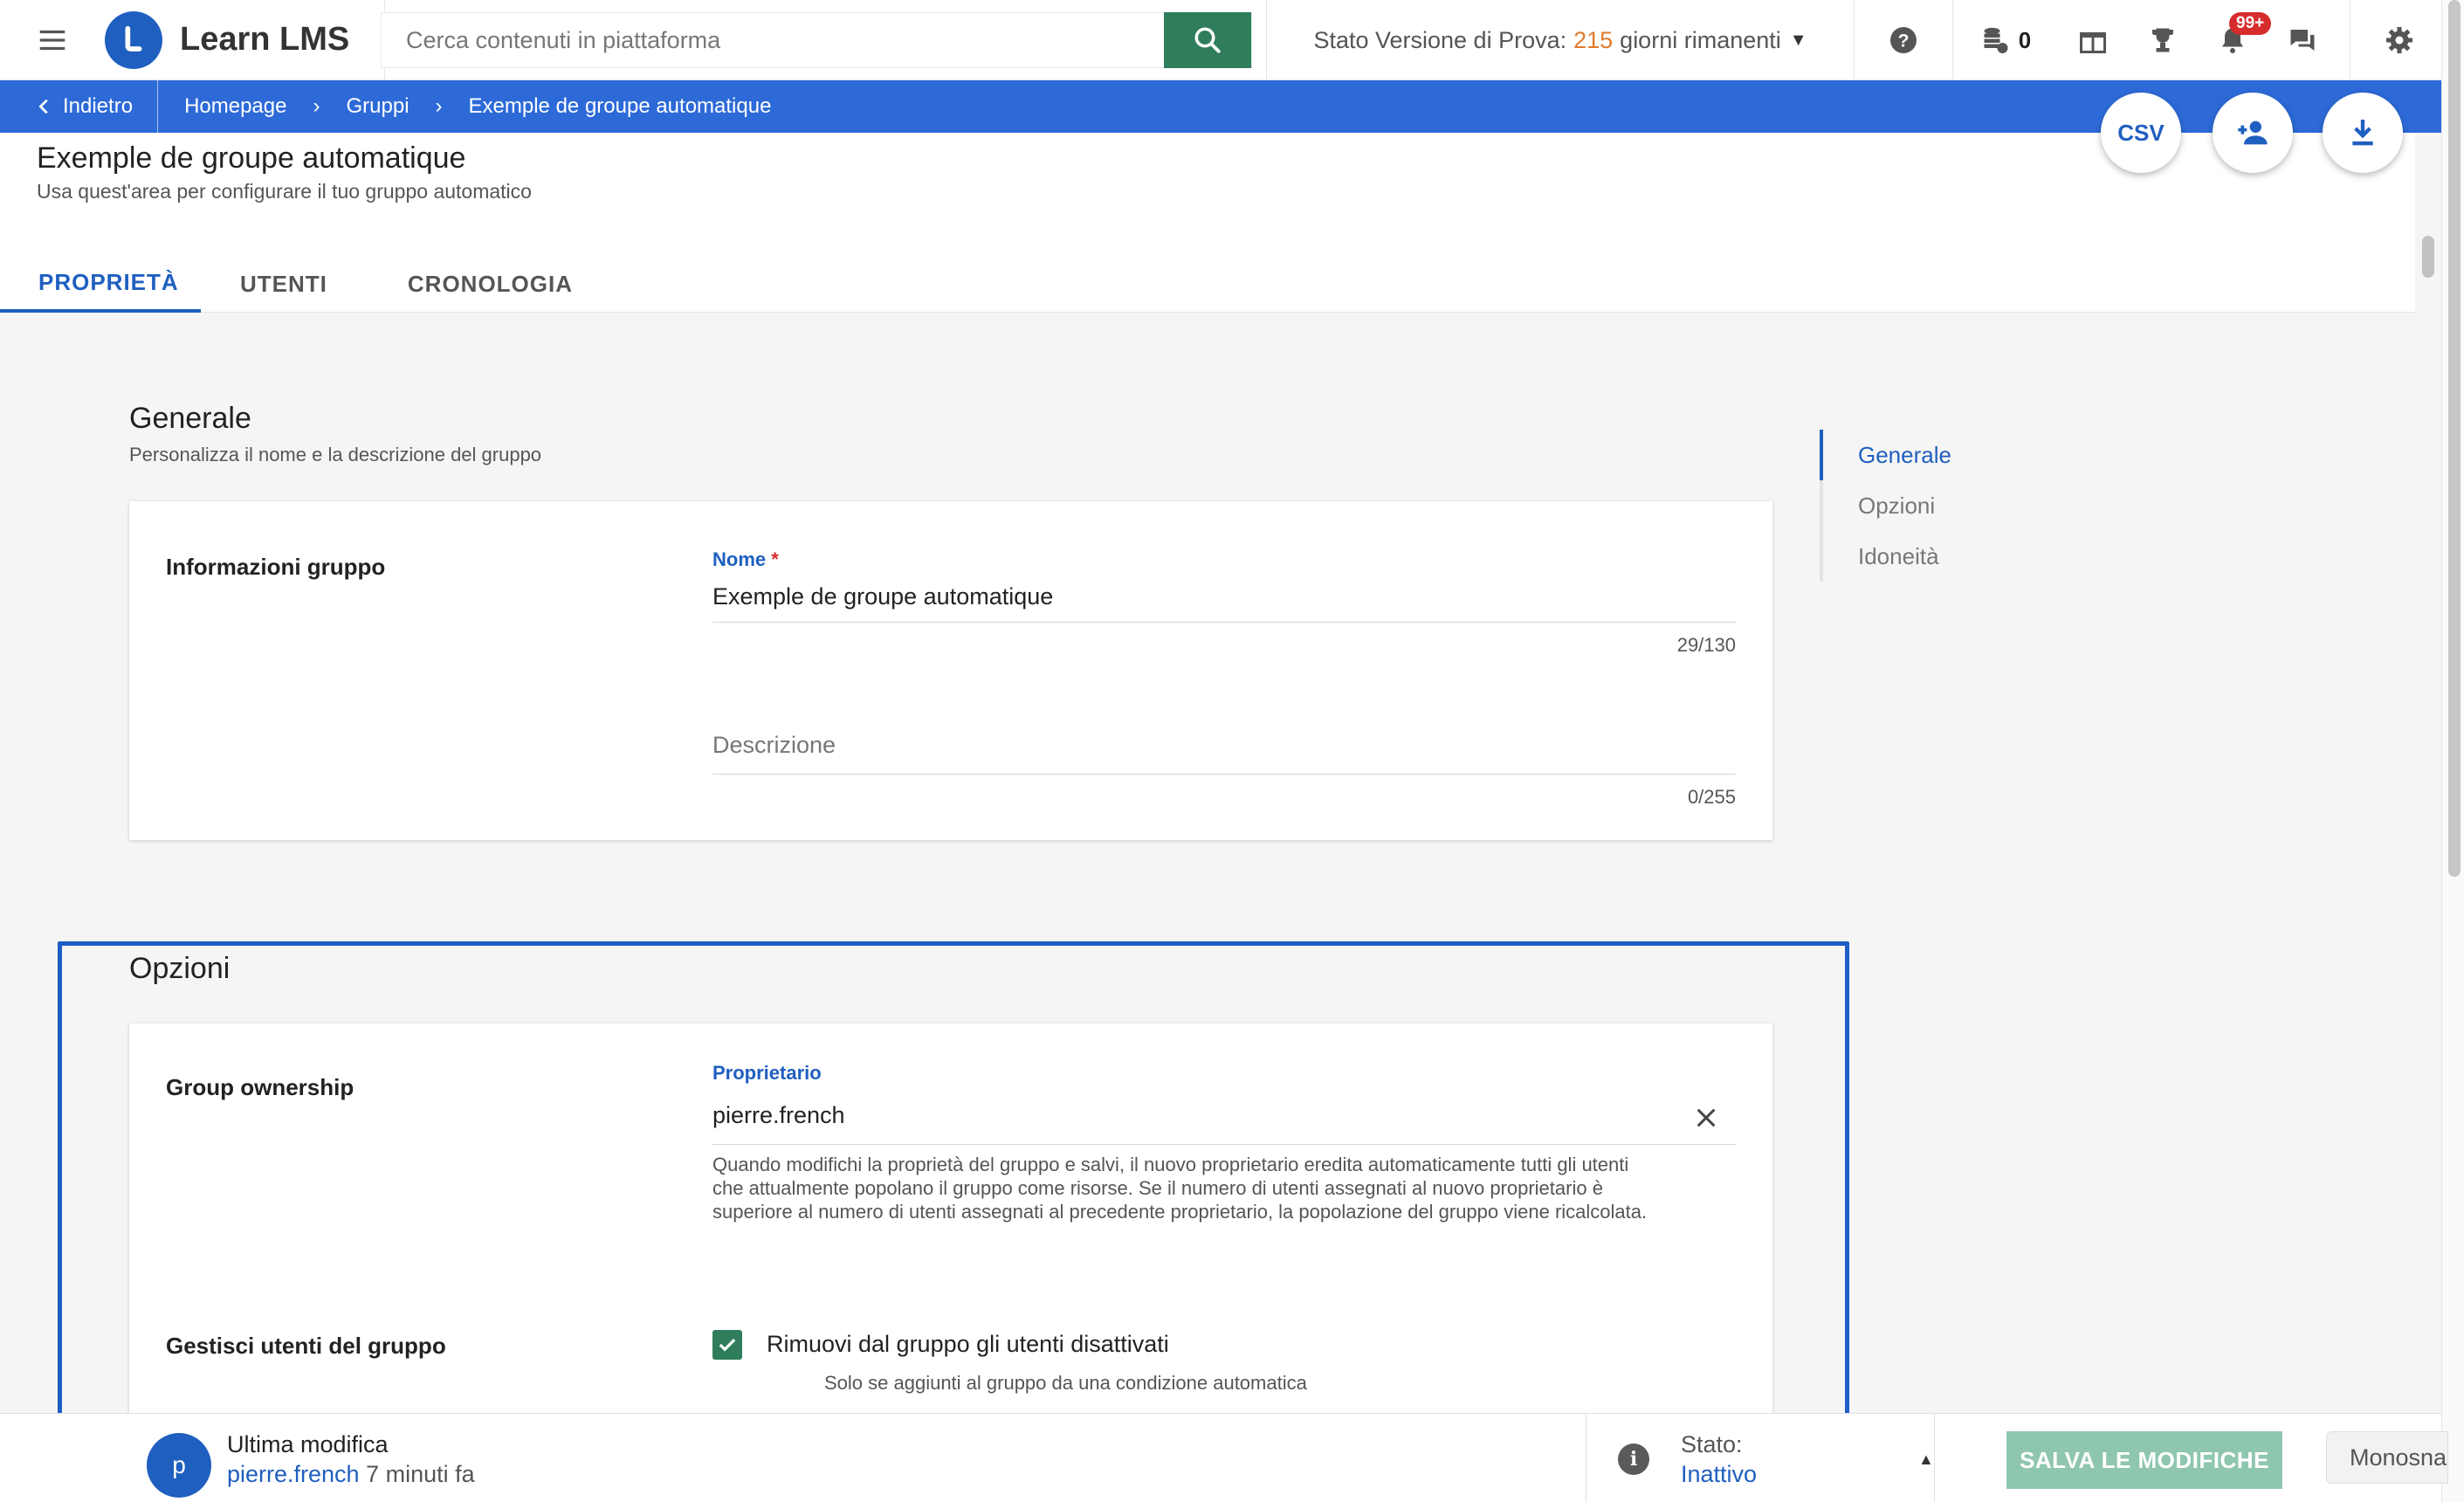  What do you see at coordinates (251, 158) in the screenshot?
I see `page-title: Exemple de groupe automatique` at bounding box center [251, 158].